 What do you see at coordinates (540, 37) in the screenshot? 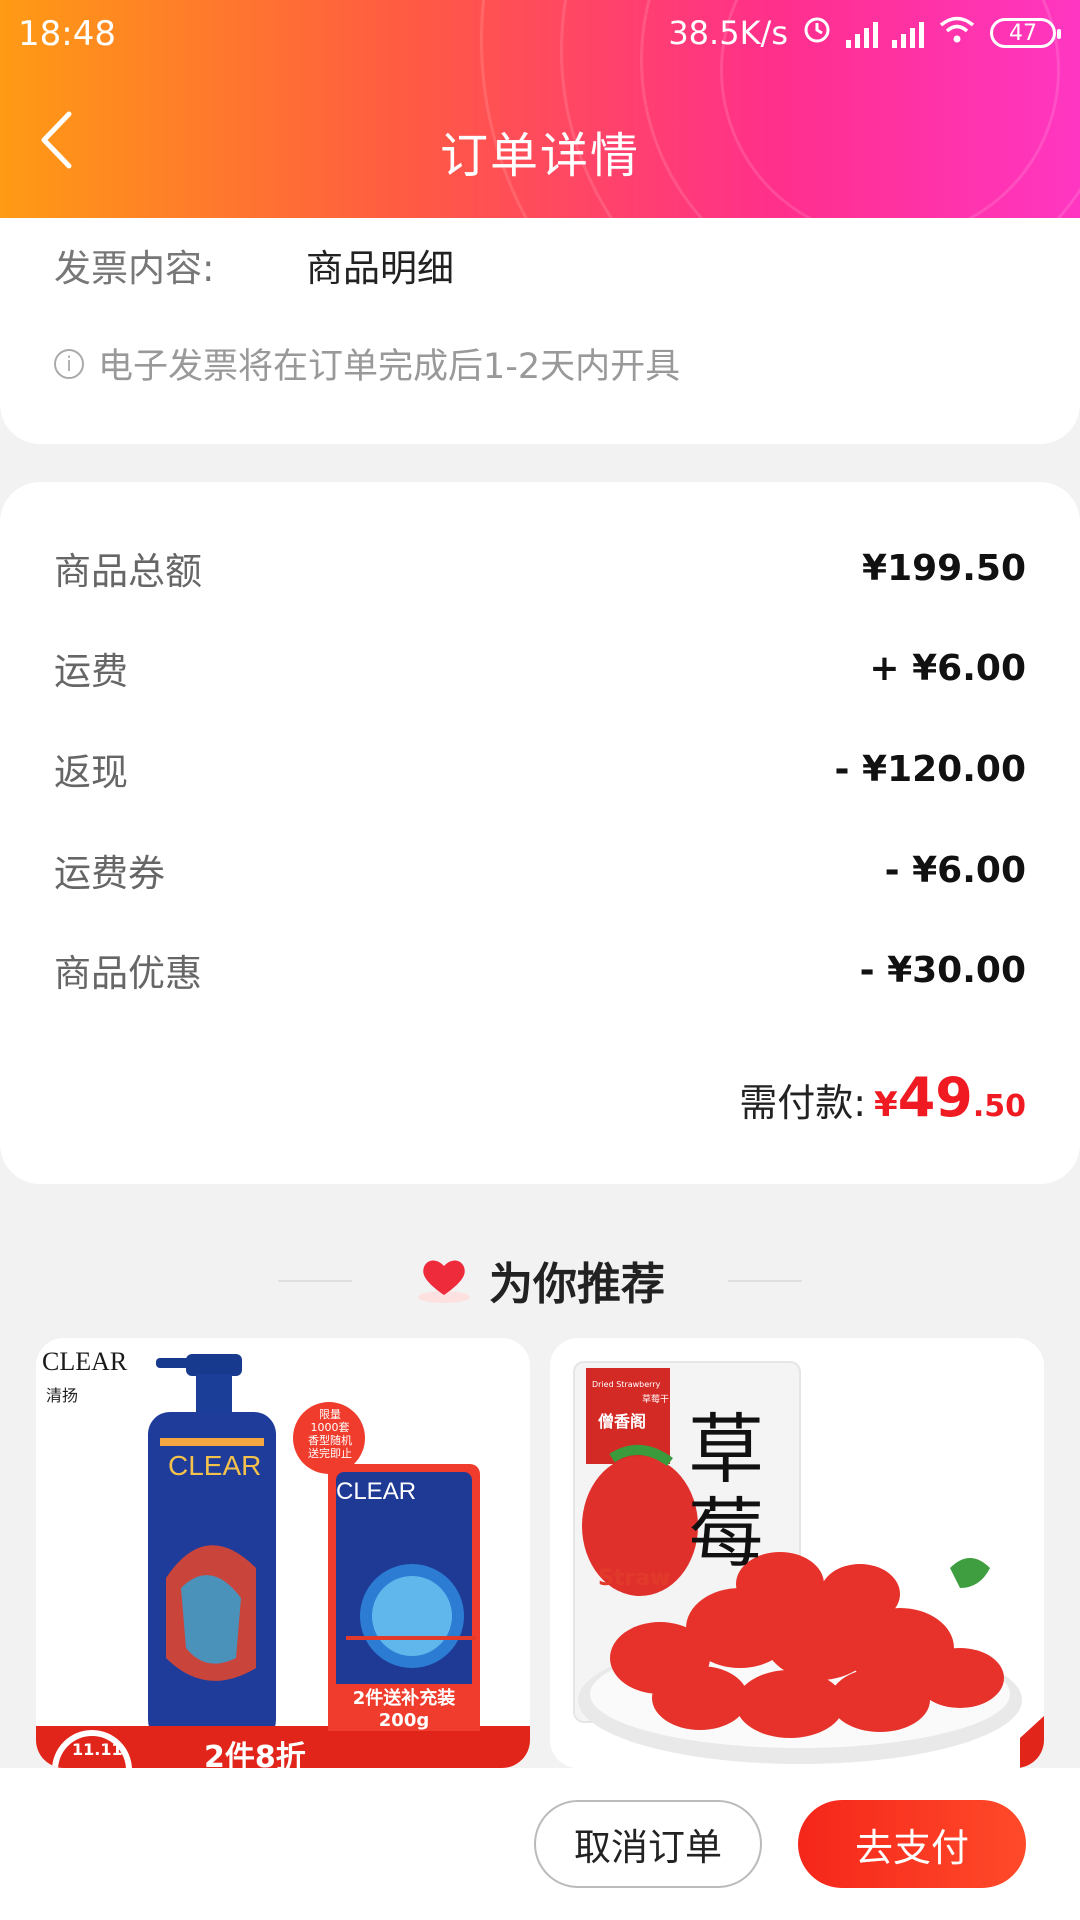
I see `status-bar: 18:48 38.5K/s 47` at bounding box center [540, 37].